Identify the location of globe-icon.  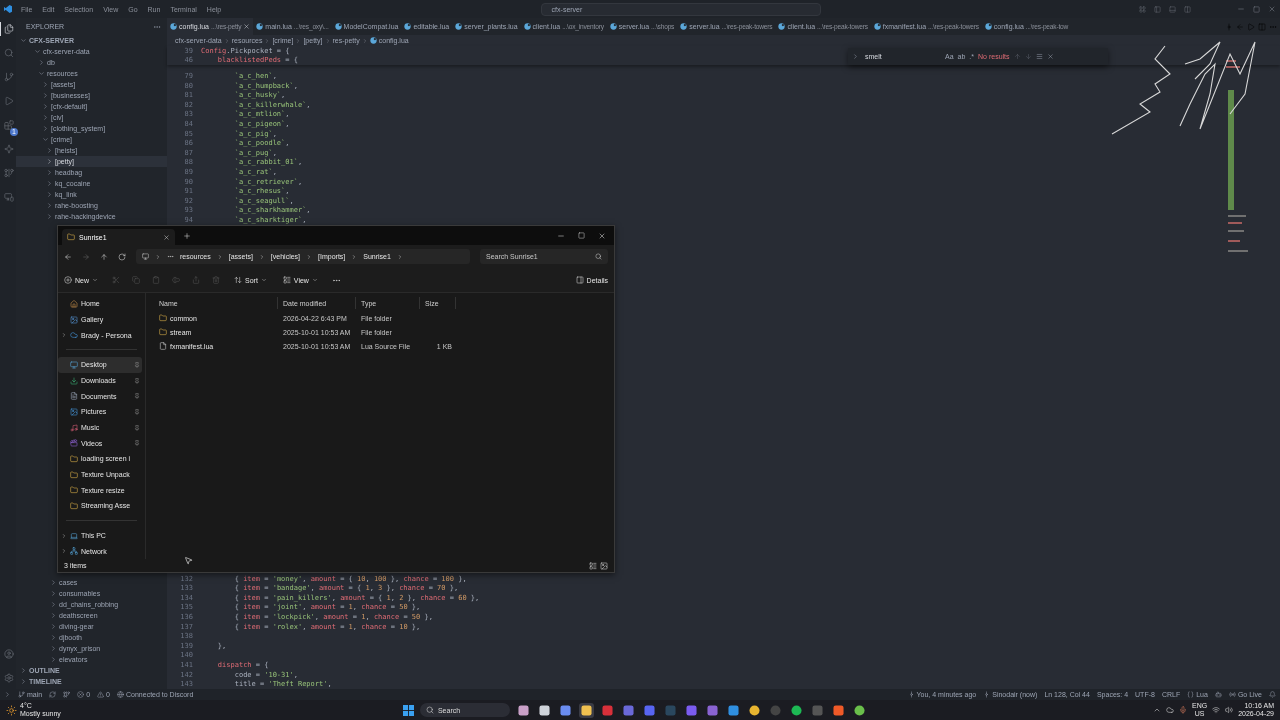
(120, 694).